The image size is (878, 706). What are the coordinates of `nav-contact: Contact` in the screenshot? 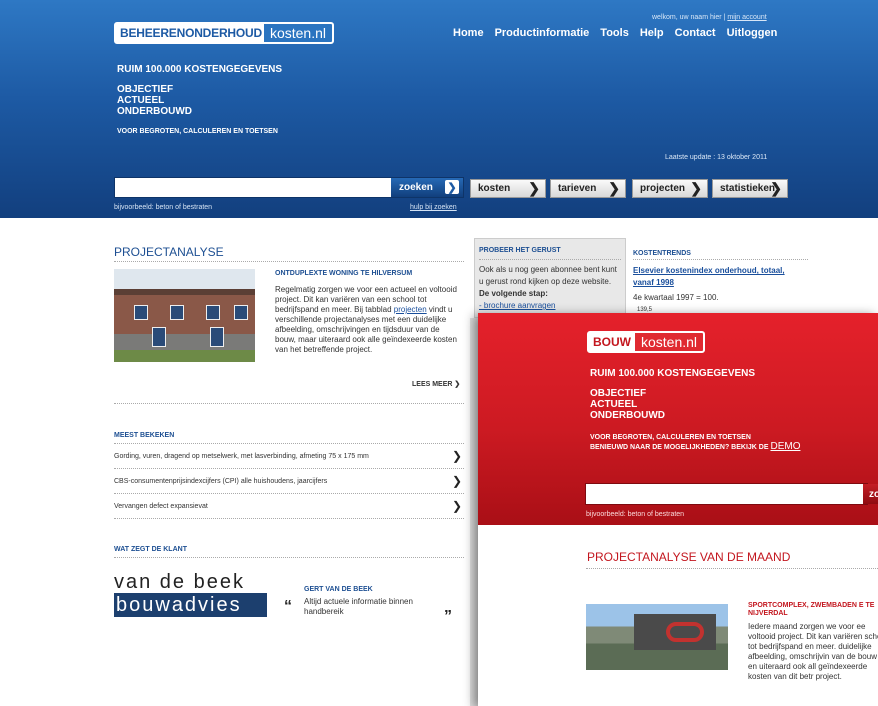 It's located at (695, 33).